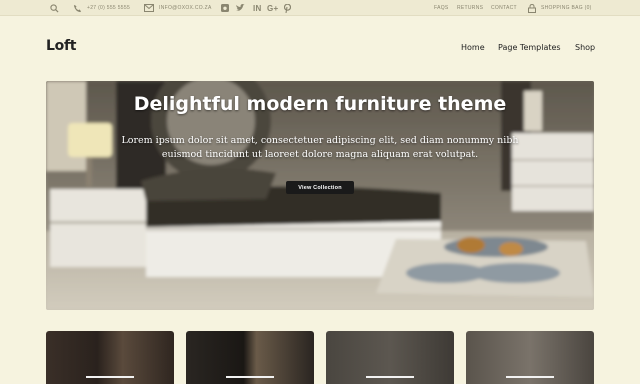 The height and width of the screenshot is (384, 640). What do you see at coordinates (257, 8) in the screenshot?
I see `linkedin-icon: in` at bounding box center [257, 8].